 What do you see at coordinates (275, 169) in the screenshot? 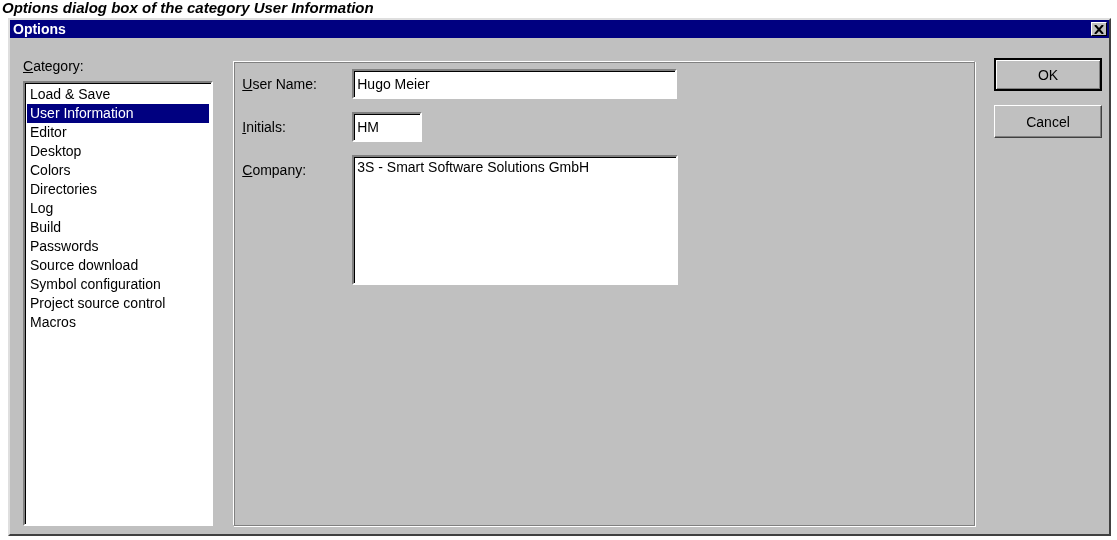
I see `field-label: Company:` at bounding box center [275, 169].